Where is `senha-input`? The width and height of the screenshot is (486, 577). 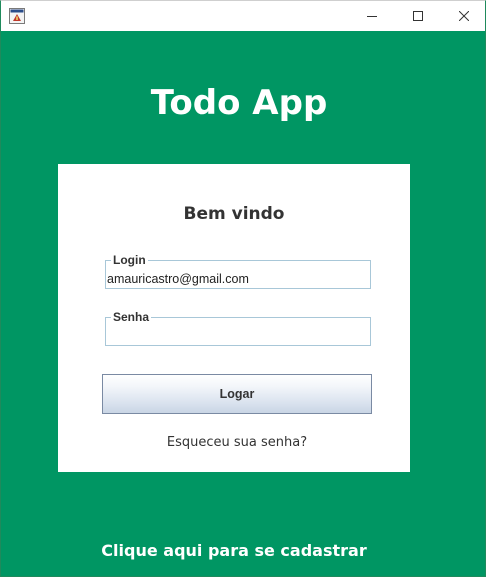
senha-input is located at coordinates (236, 335).